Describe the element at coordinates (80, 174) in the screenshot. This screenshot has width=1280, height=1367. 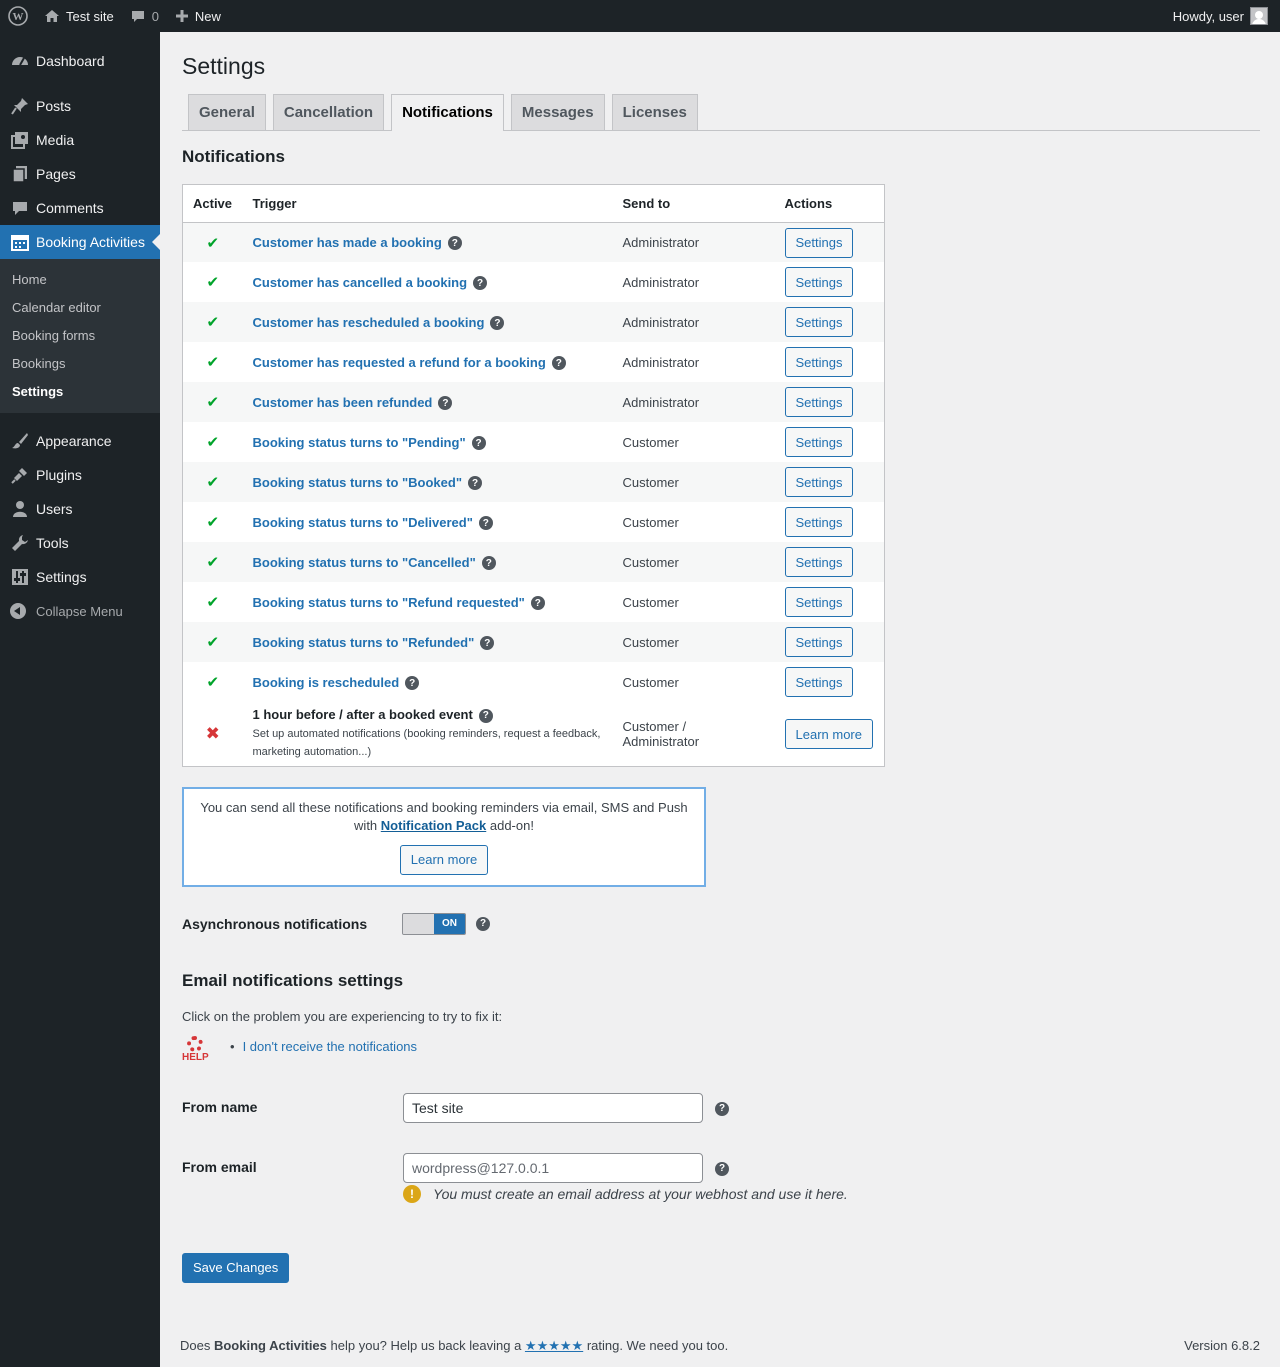
I see `sidebar-item-pages: Pages` at that location.